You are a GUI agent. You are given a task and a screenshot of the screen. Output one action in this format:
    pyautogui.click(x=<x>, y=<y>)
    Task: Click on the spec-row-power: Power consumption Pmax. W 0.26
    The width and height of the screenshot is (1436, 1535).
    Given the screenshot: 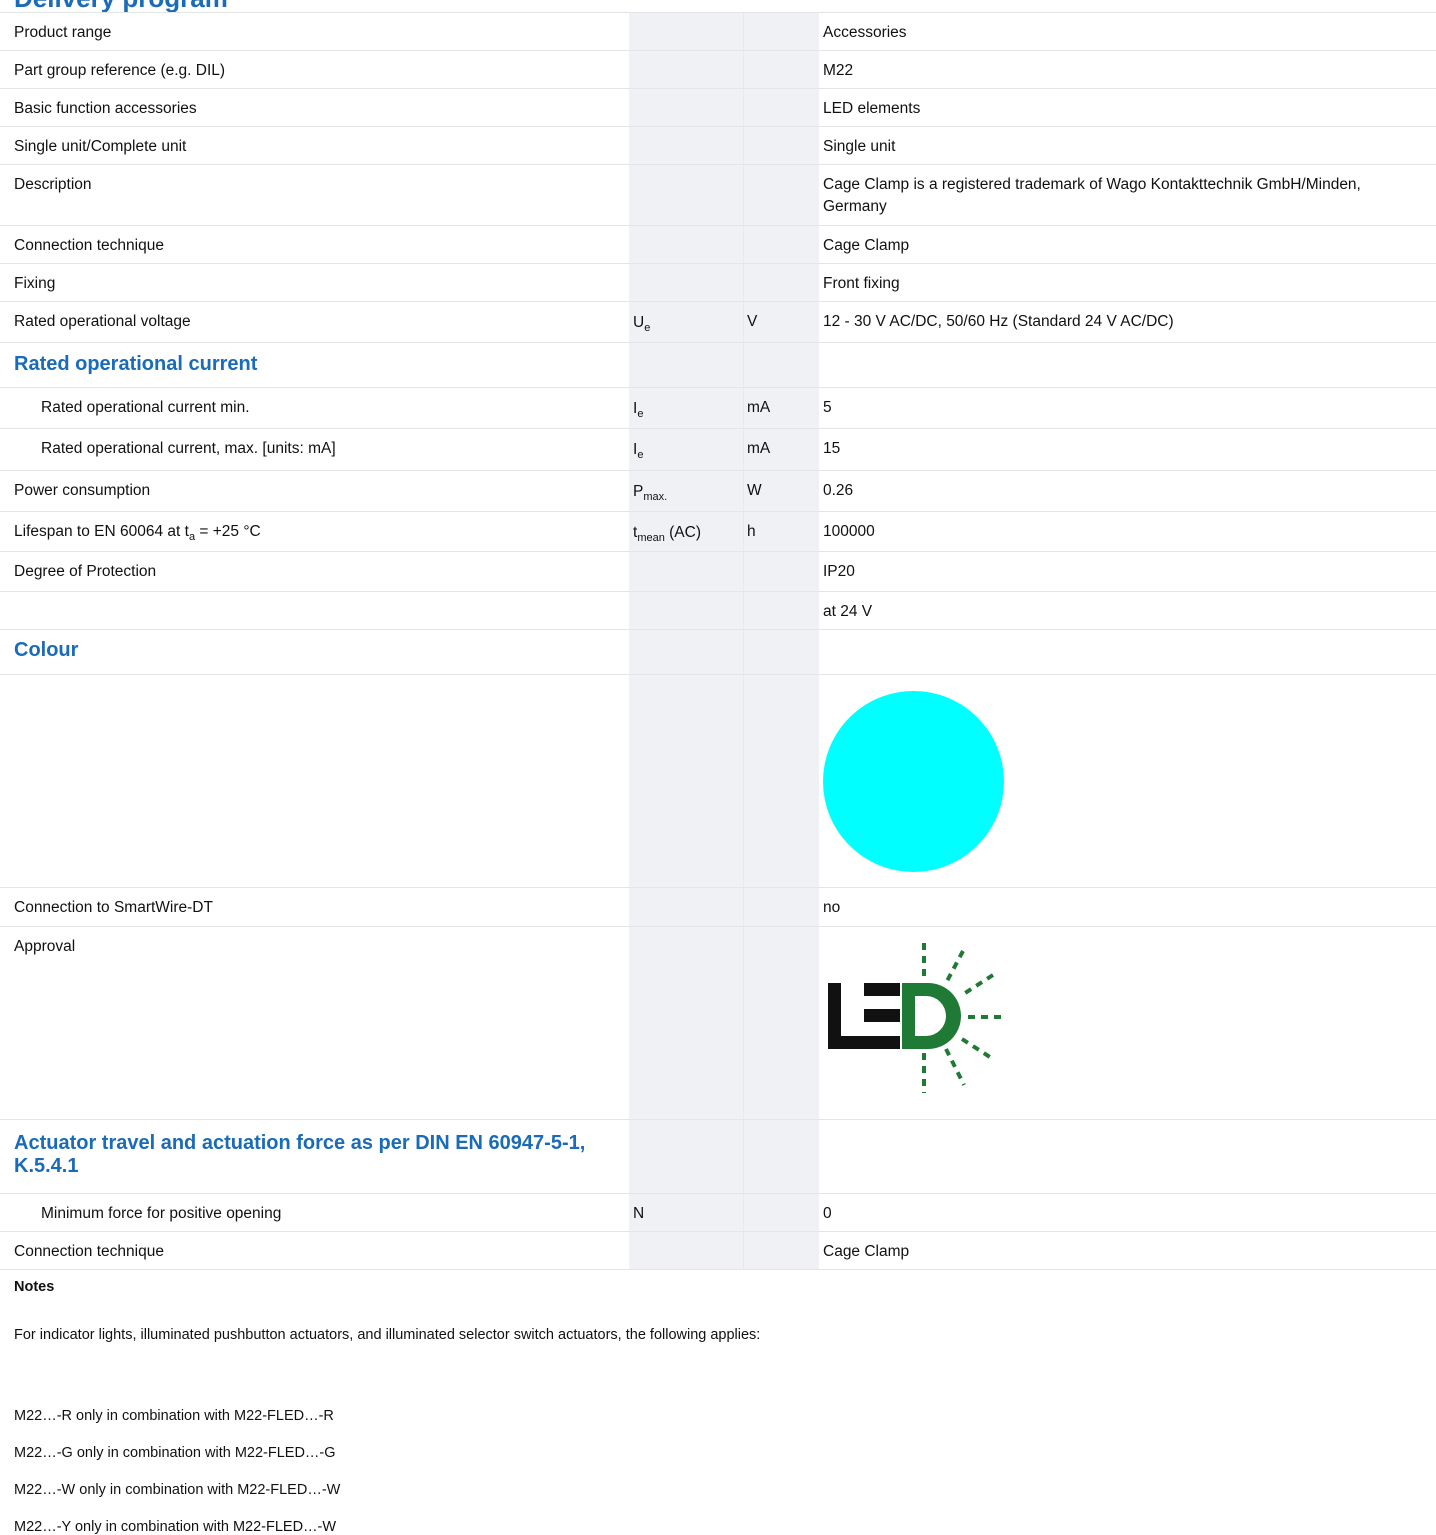 What is the action you would take?
    pyautogui.click(x=718, y=490)
    